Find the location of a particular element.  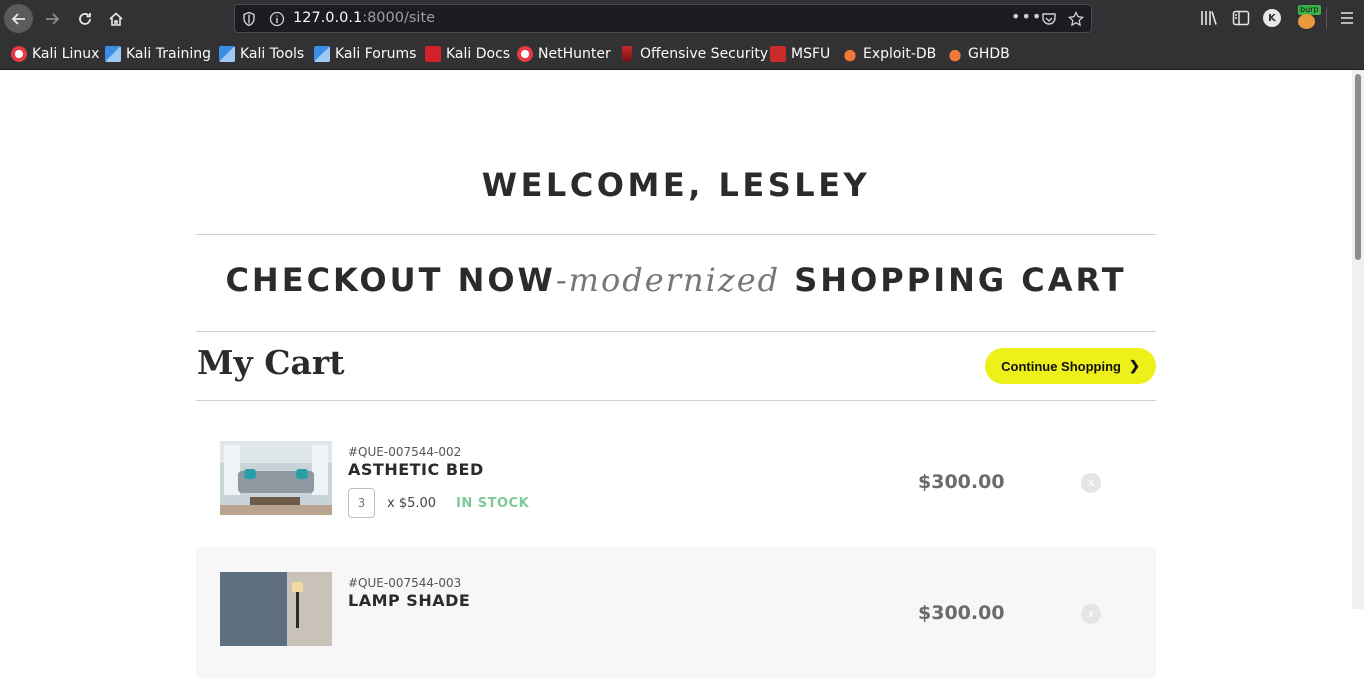

headline-left: CHECKOUT NOW is located at coordinates (390, 280).